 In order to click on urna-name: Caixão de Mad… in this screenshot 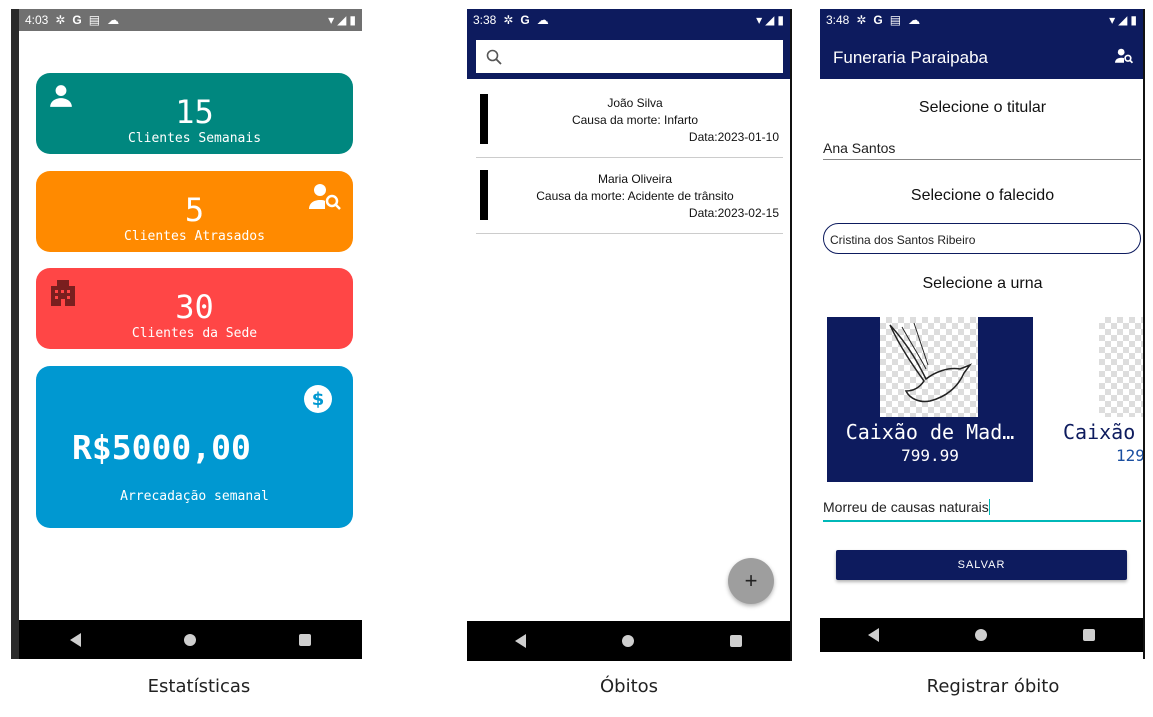, I will do `click(930, 432)`.